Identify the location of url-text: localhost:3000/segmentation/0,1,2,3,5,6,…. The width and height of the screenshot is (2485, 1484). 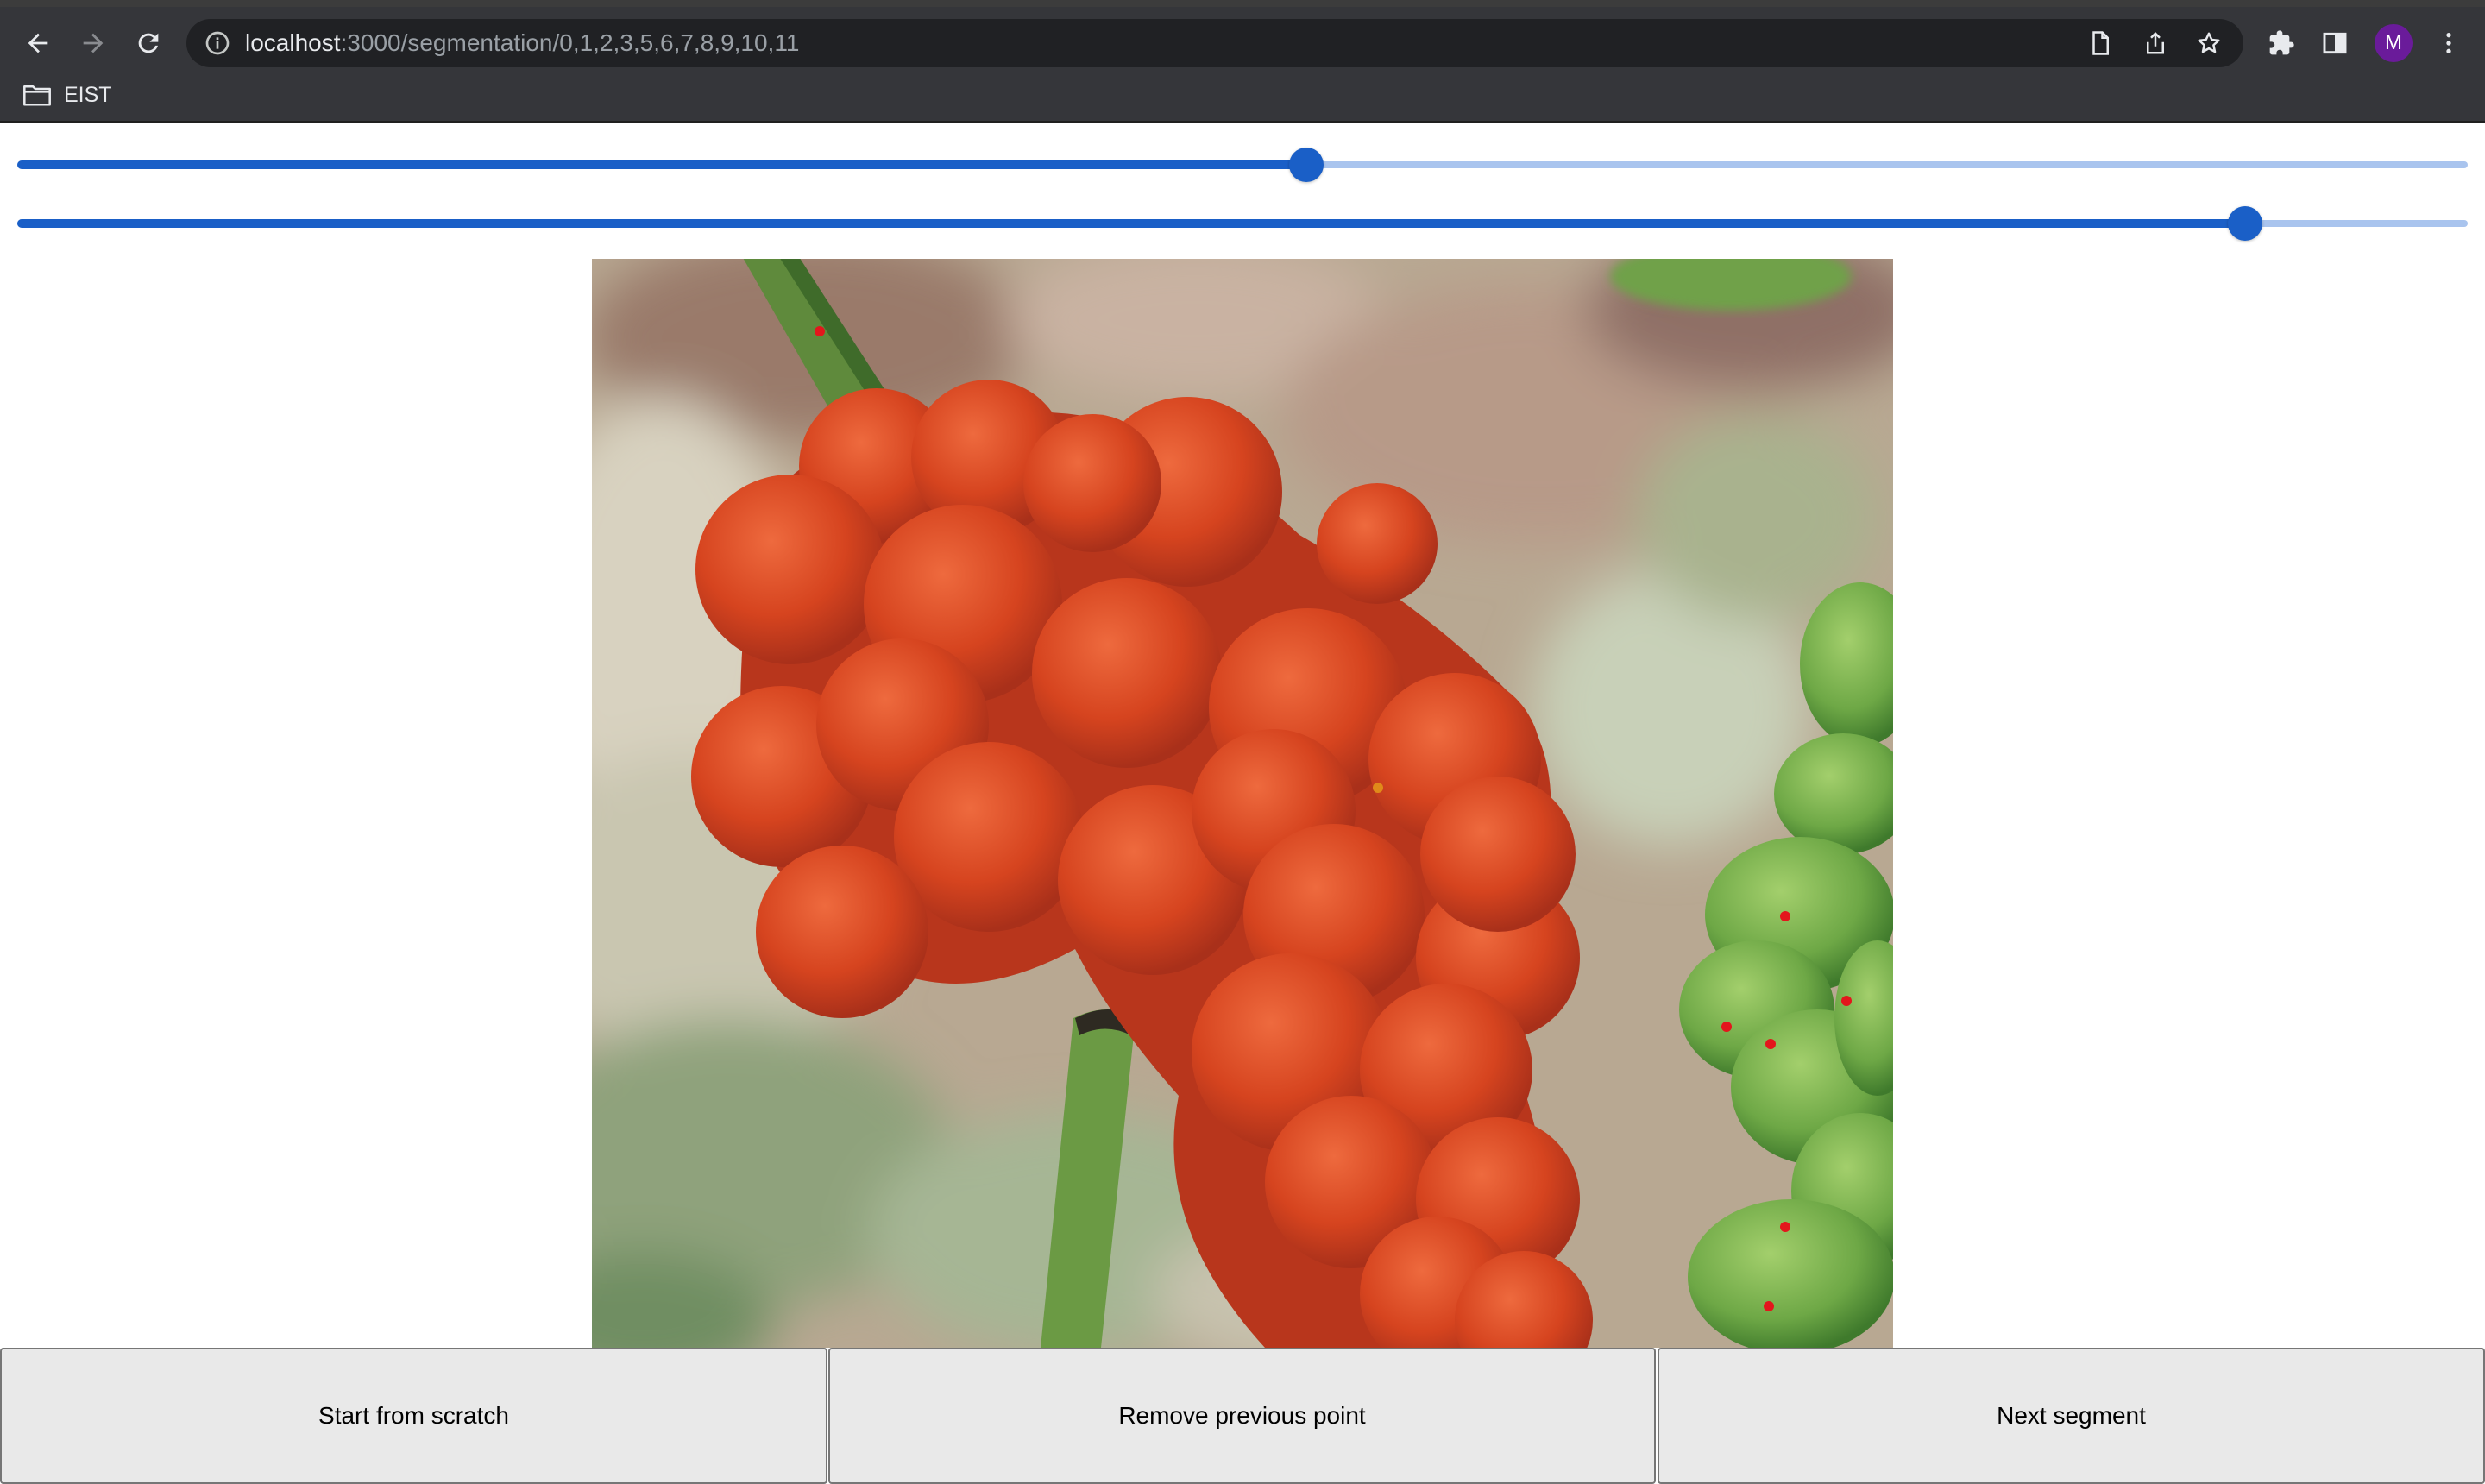
(522, 43).